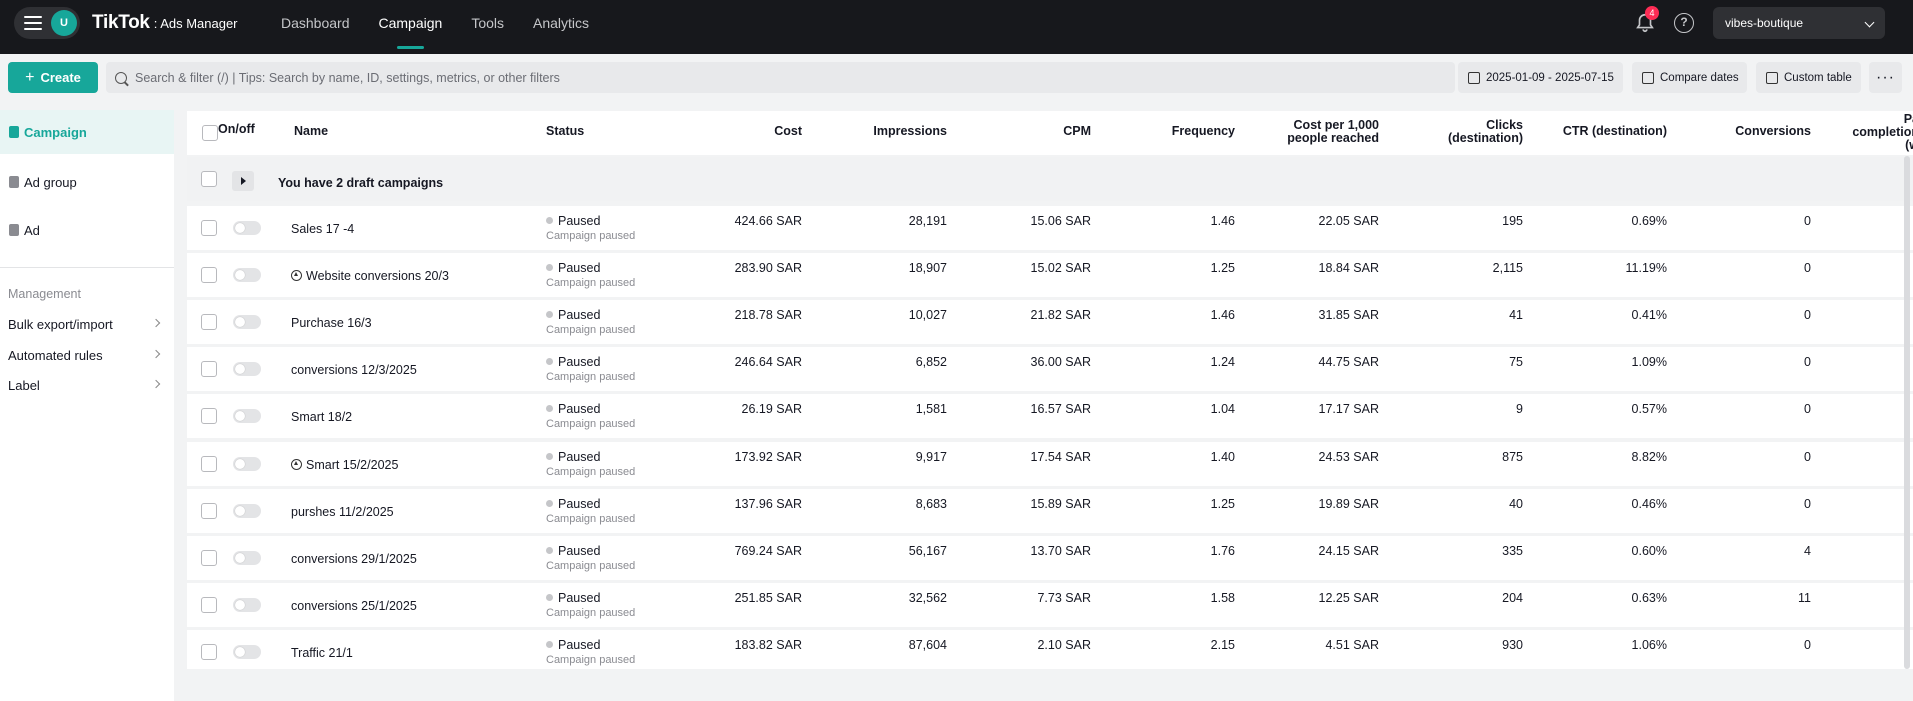 This screenshot has width=1913, height=701. Describe the element at coordinates (1185, 131) in the screenshot. I see `header-frequency: Frequency` at that location.